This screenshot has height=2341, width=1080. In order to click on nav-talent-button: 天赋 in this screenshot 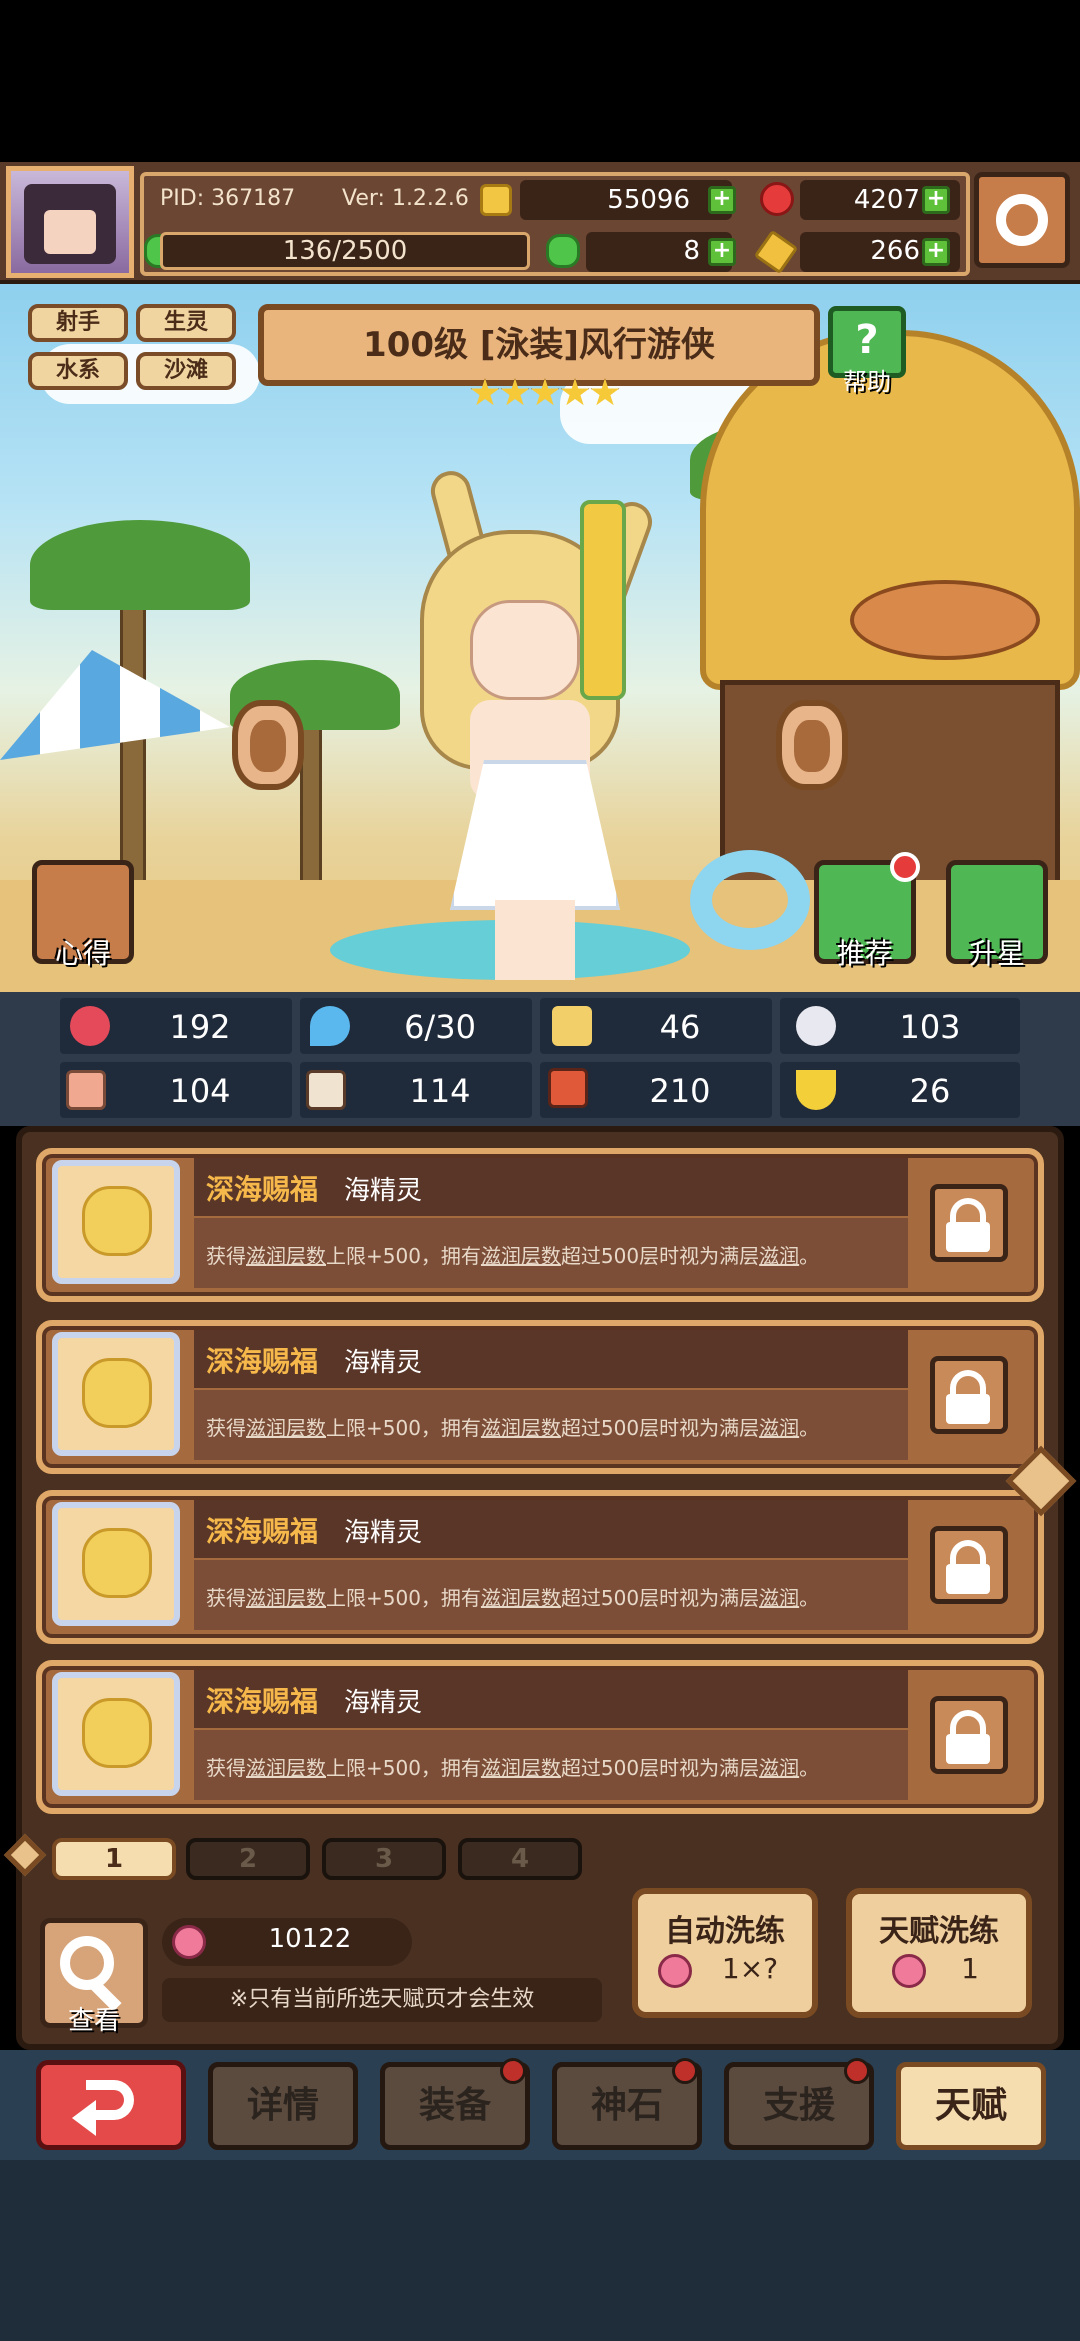, I will do `click(971, 2106)`.